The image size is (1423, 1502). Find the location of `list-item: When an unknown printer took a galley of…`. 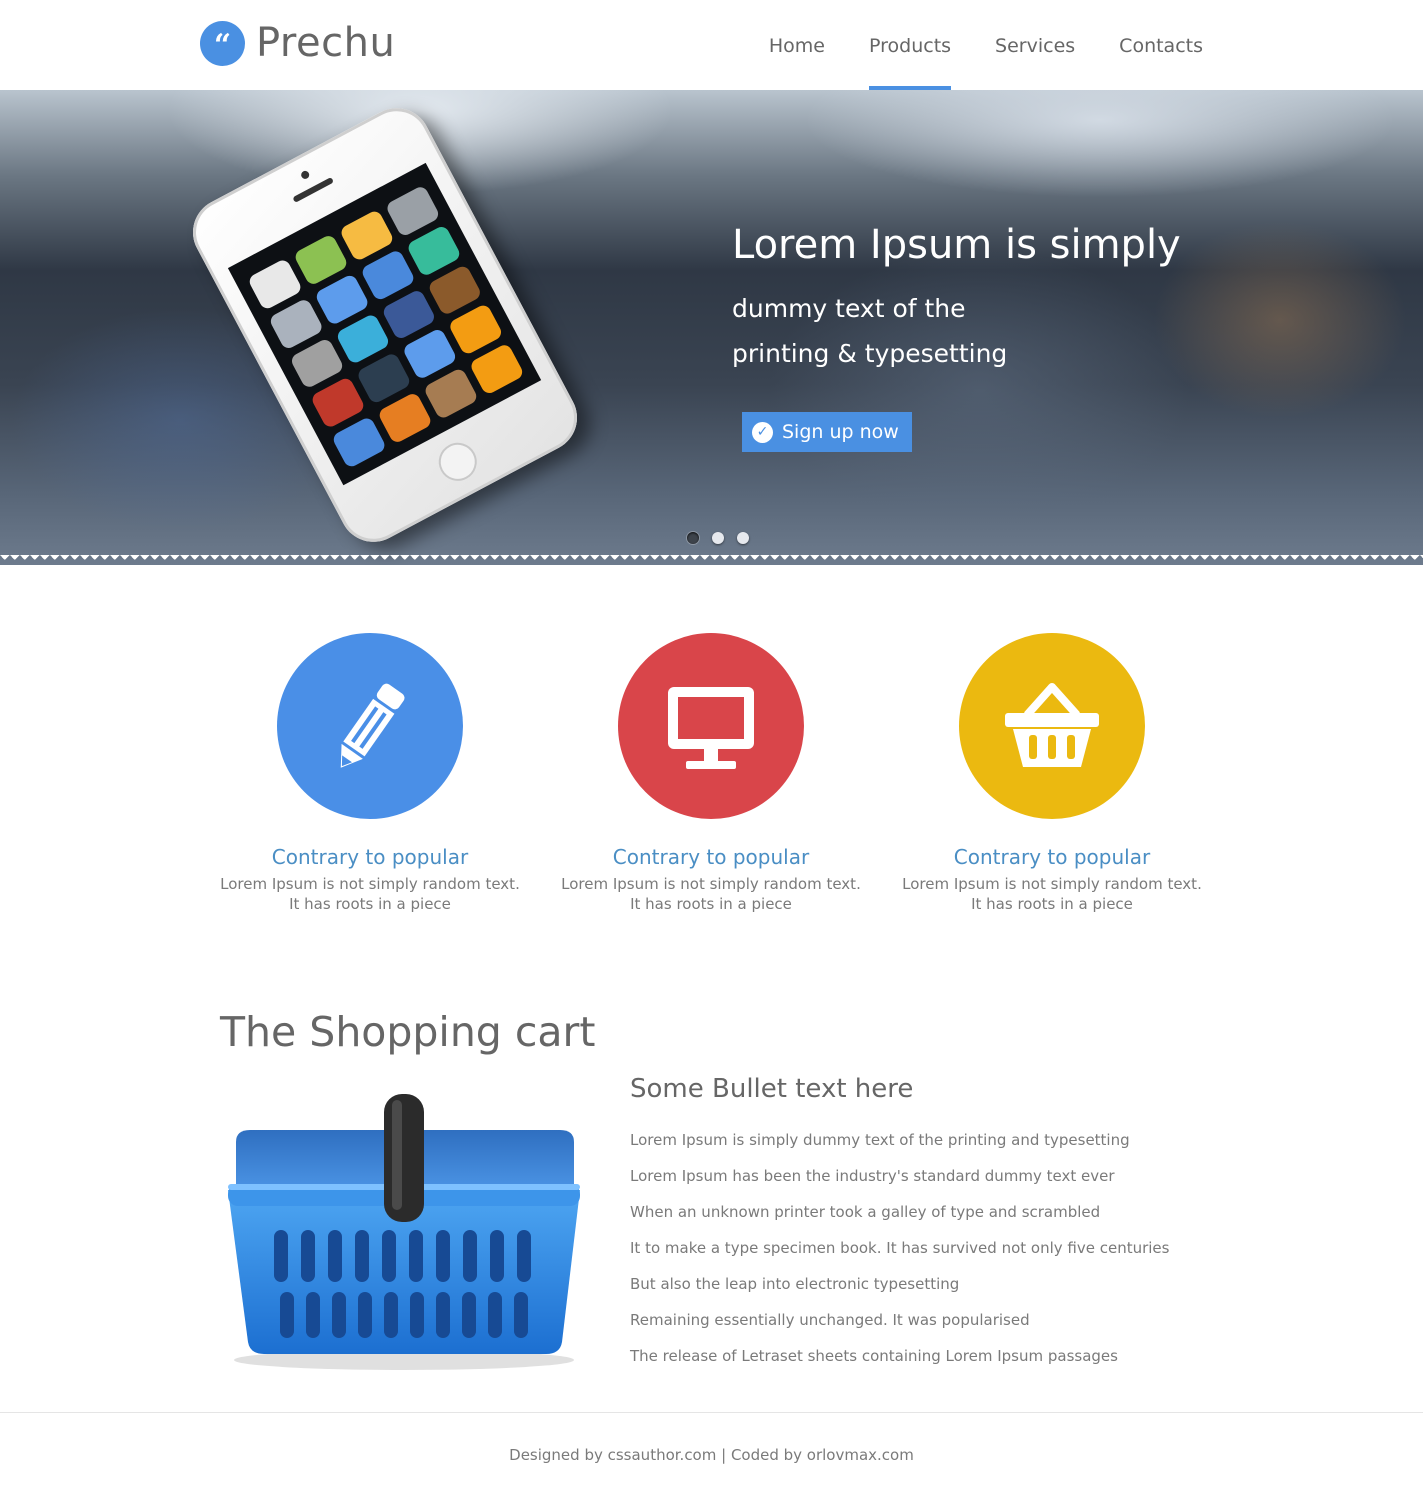

list-item: When an unknown printer took a galley of… is located at coordinates (865, 1212).